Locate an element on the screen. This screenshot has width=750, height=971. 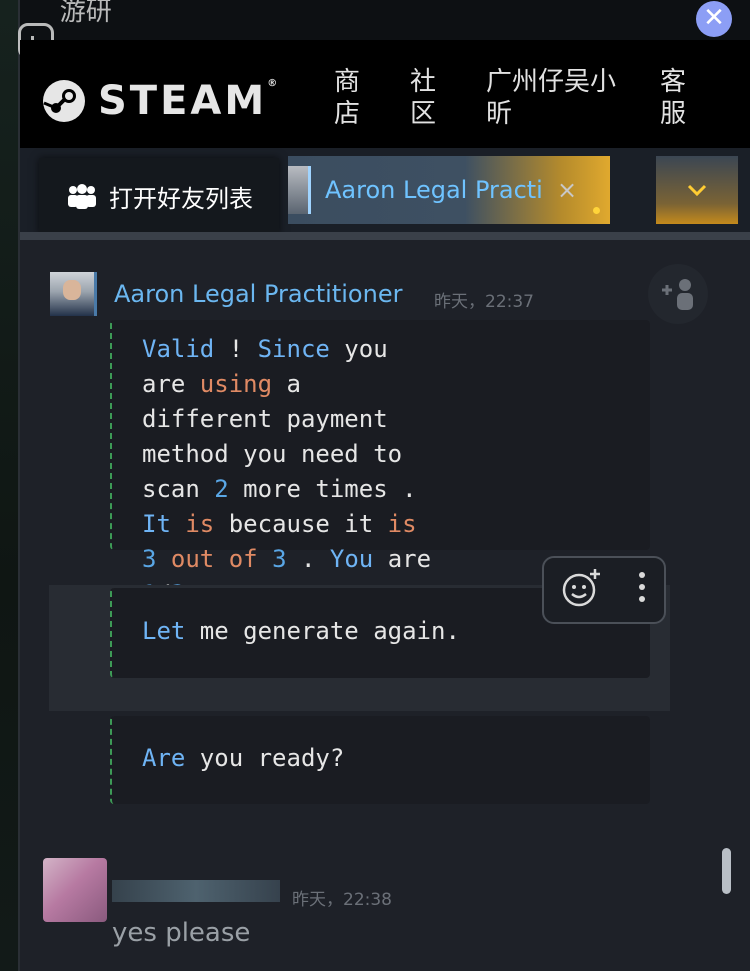
tab-overflow-button is located at coordinates (697, 190).